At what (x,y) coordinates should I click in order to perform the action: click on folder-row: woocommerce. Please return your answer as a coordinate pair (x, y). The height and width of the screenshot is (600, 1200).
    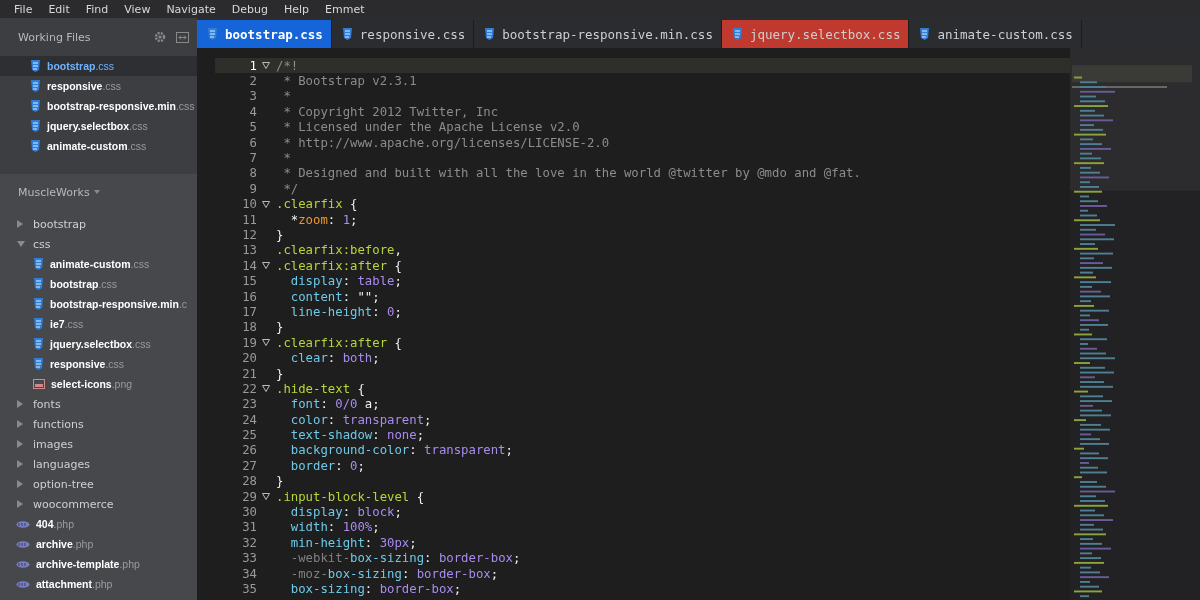
    Looking at the image, I should click on (98, 504).